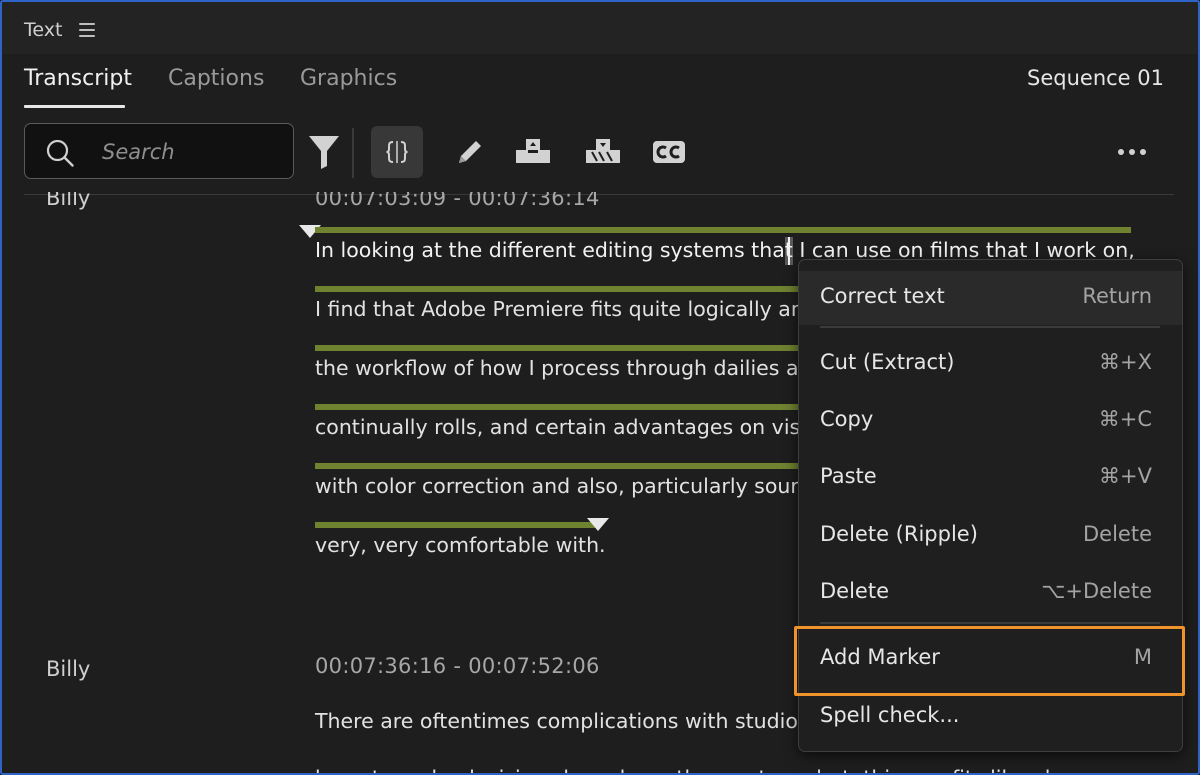 The height and width of the screenshot is (775, 1200). I want to click on menu-item-delete: Delete ⌥+Delete, so click(990, 593).